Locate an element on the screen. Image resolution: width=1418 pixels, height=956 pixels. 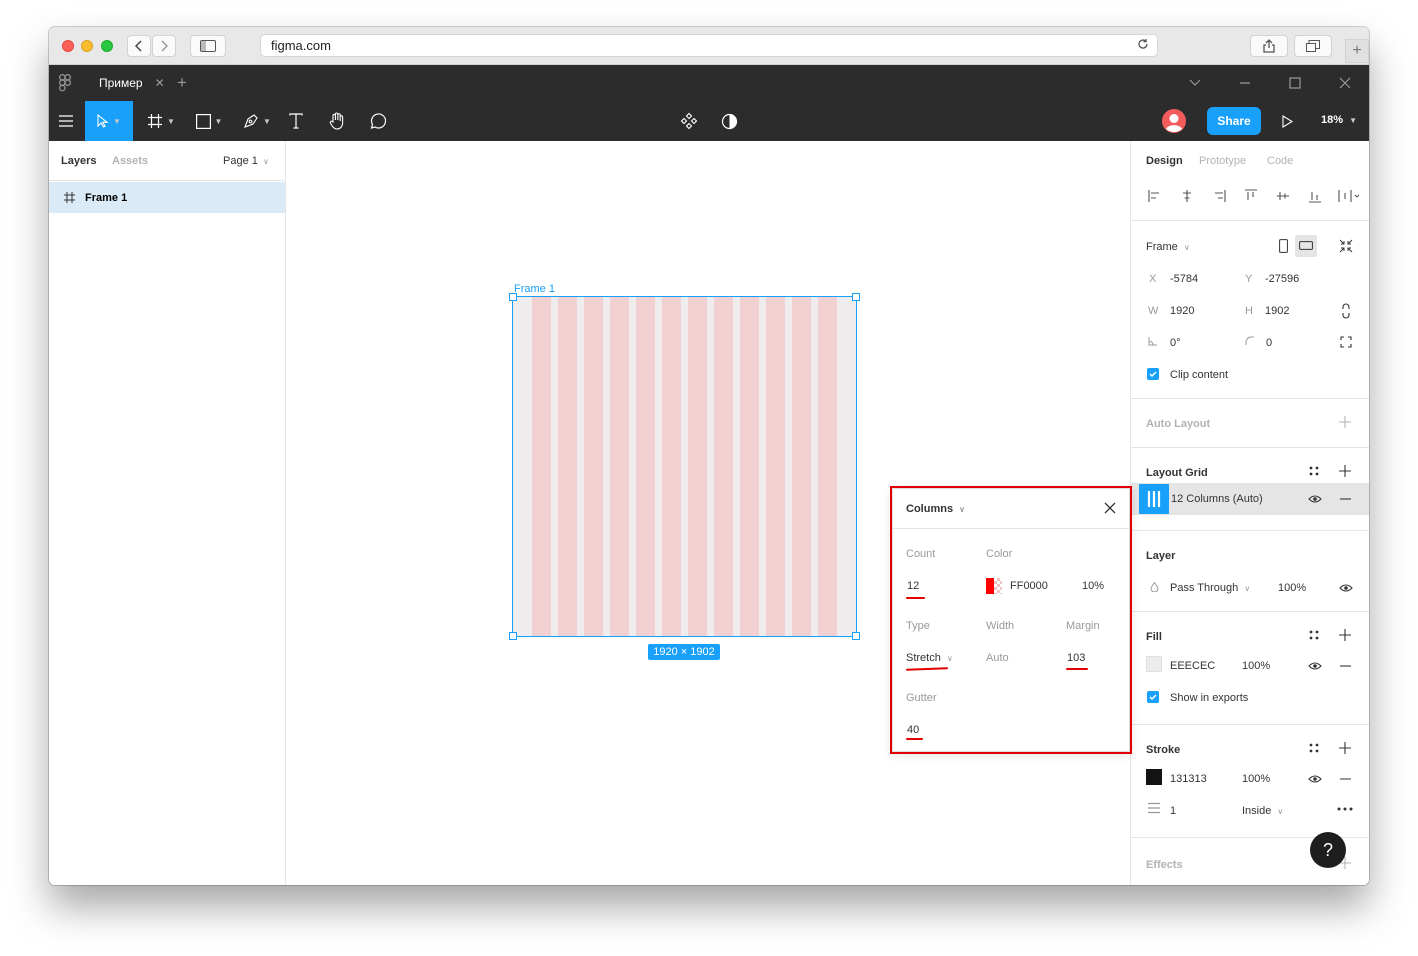
close-window-button is located at coordinates (68, 46).